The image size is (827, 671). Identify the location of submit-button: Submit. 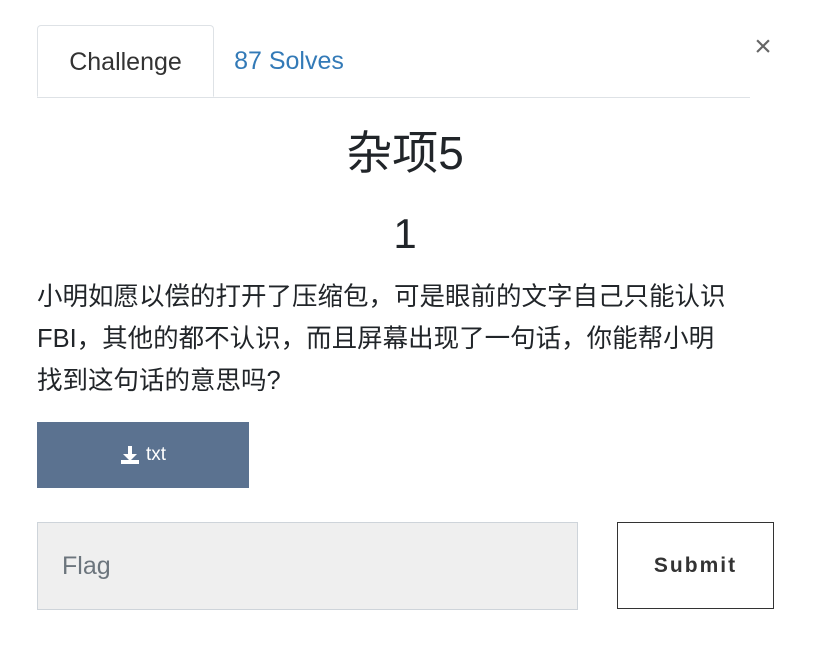
(695, 565).